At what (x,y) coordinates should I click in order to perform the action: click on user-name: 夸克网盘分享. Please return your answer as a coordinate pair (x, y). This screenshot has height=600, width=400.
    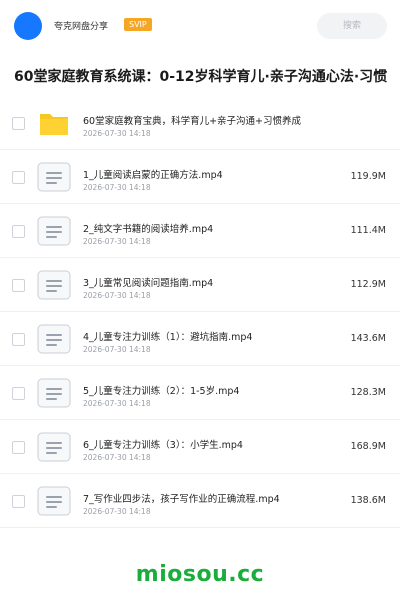
    Looking at the image, I should click on (81, 25).